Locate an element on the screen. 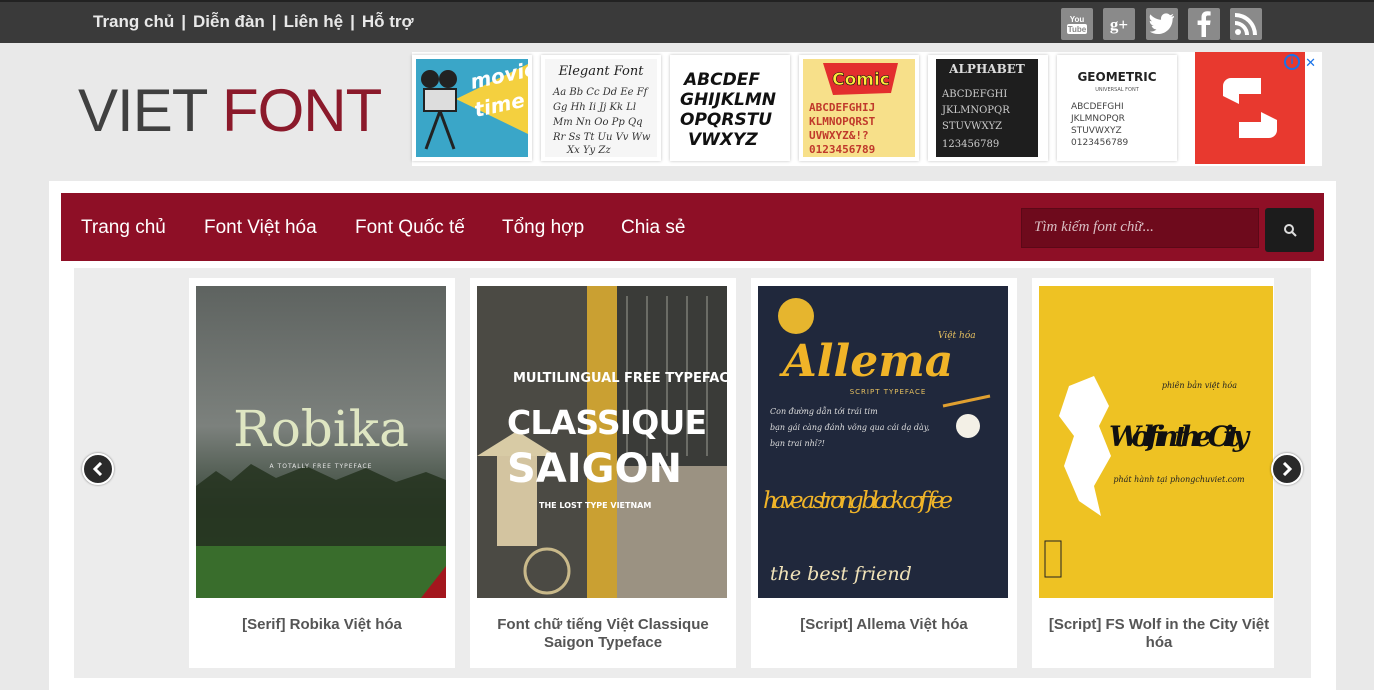 This screenshot has width=1374, height=690. svg-text: Rr Ss Tt Uu Vv Ww is located at coordinates (601, 137).